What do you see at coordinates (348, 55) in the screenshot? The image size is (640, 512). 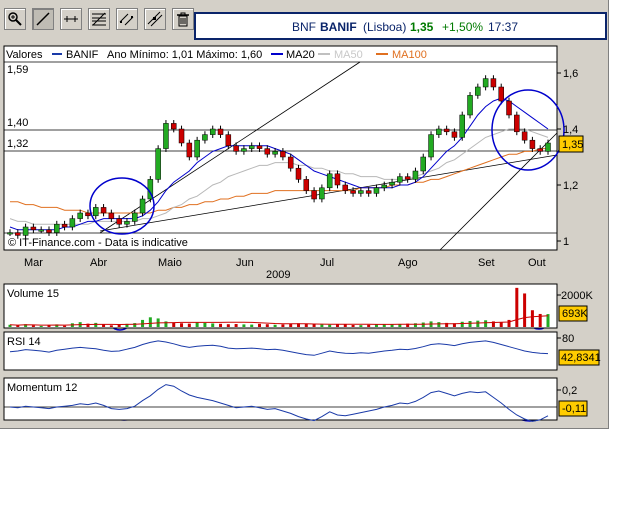 I see `legend-ma50: MA50` at bounding box center [348, 55].